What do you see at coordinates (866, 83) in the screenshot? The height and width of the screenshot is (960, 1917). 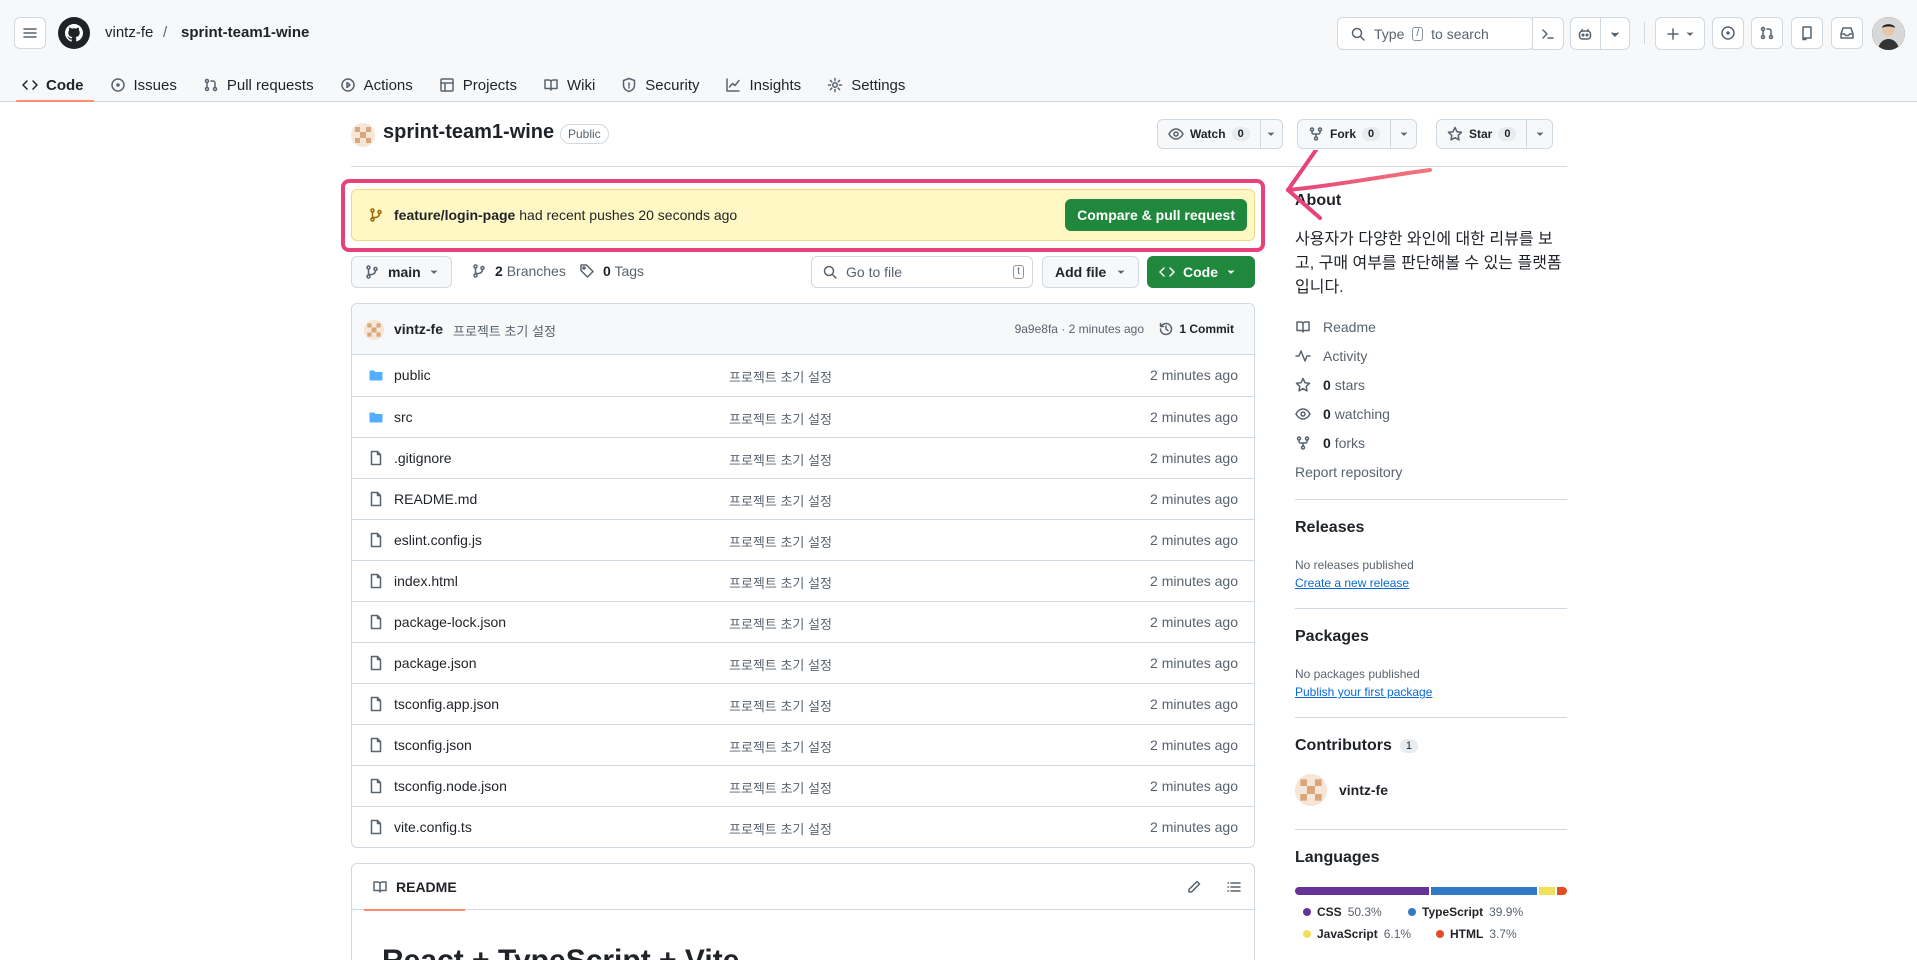 I see `tab-settings: Settings` at bounding box center [866, 83].